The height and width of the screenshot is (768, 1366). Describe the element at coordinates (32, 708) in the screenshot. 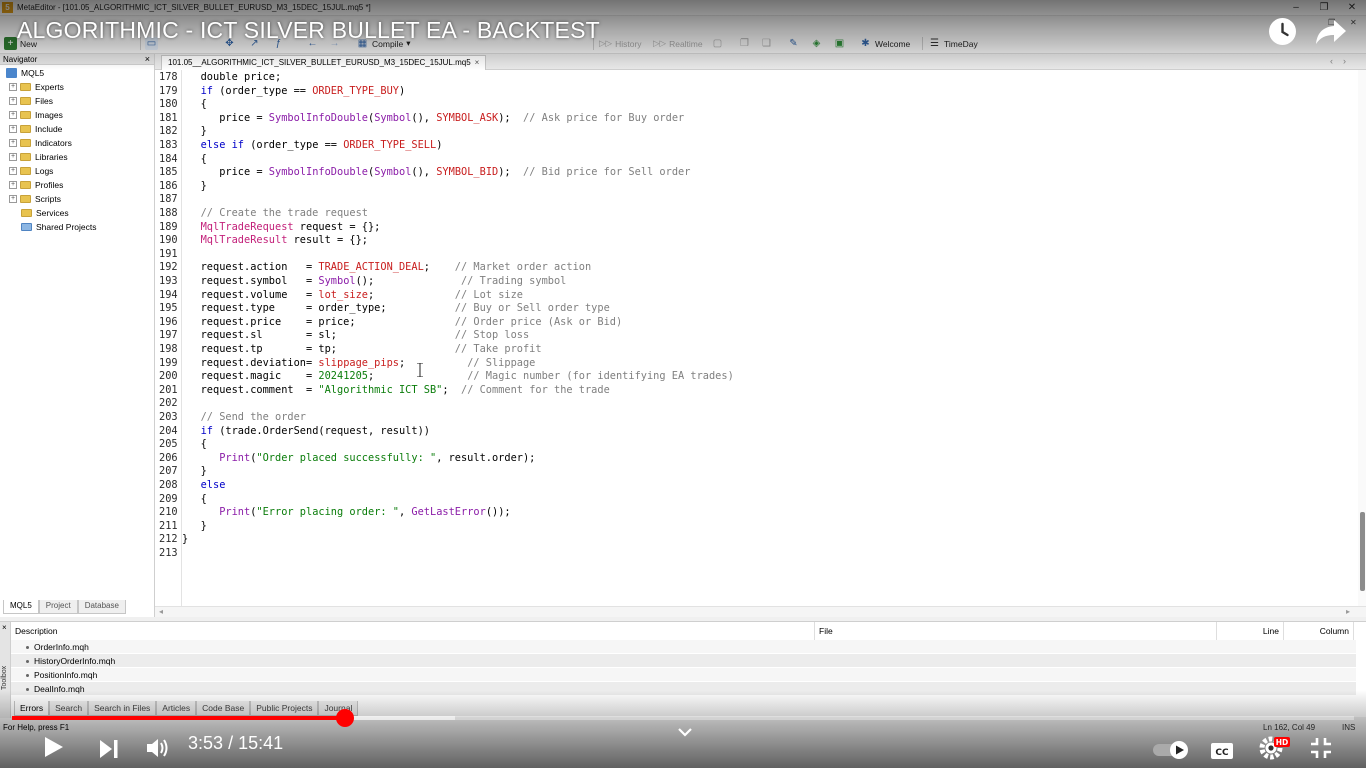

I see `tab-errors: Errors` at that location.